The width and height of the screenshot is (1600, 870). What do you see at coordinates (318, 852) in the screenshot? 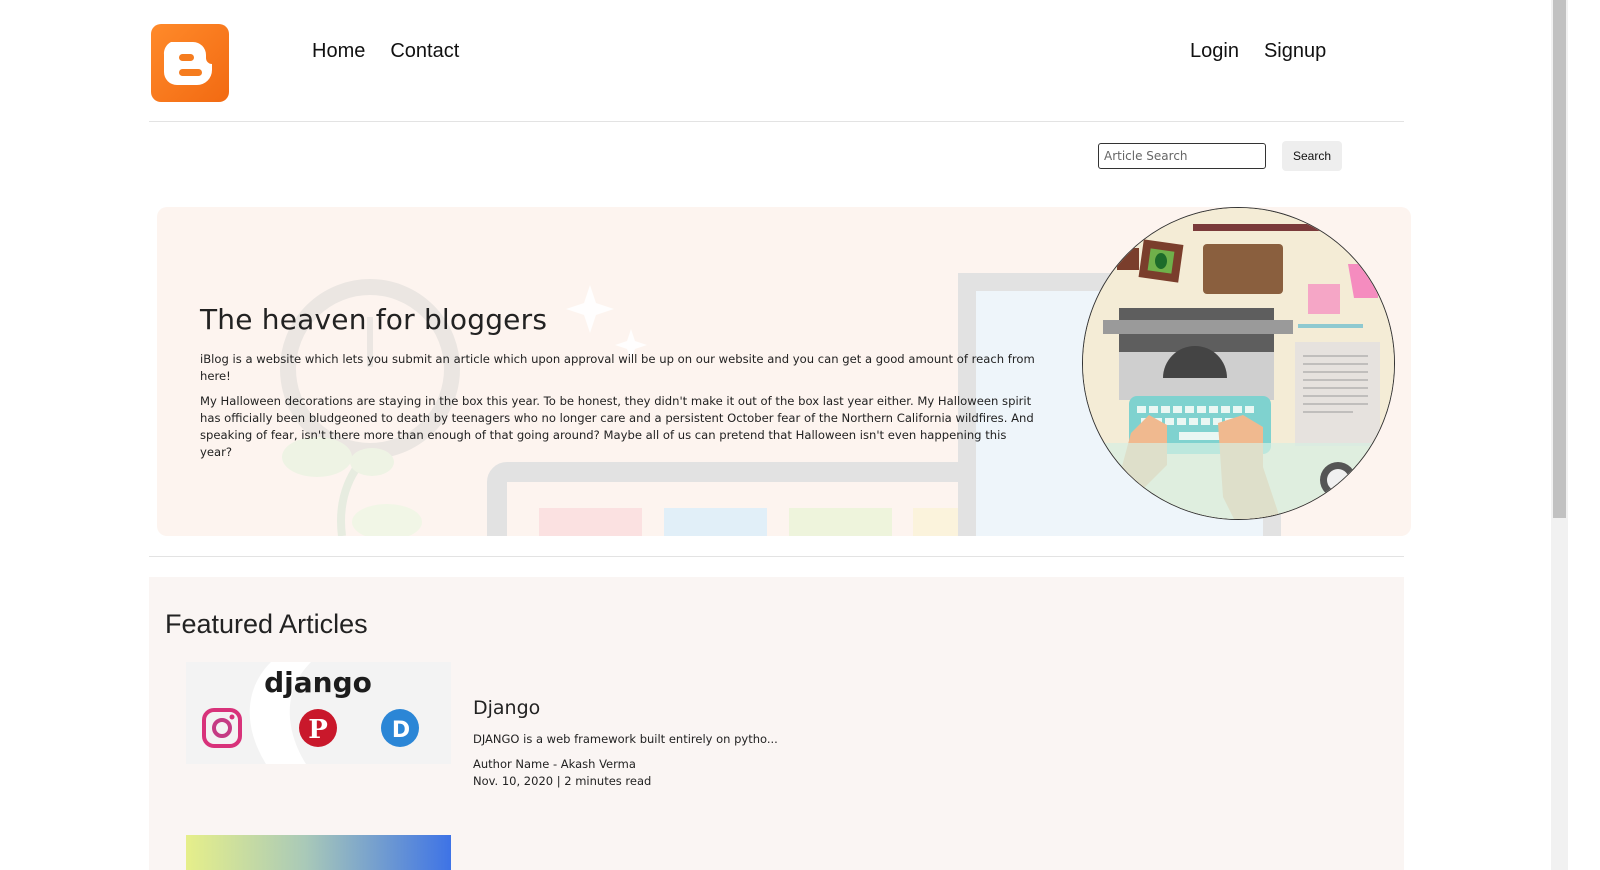
I see `article-thumbnail-next` at bounding box center [318, 852].